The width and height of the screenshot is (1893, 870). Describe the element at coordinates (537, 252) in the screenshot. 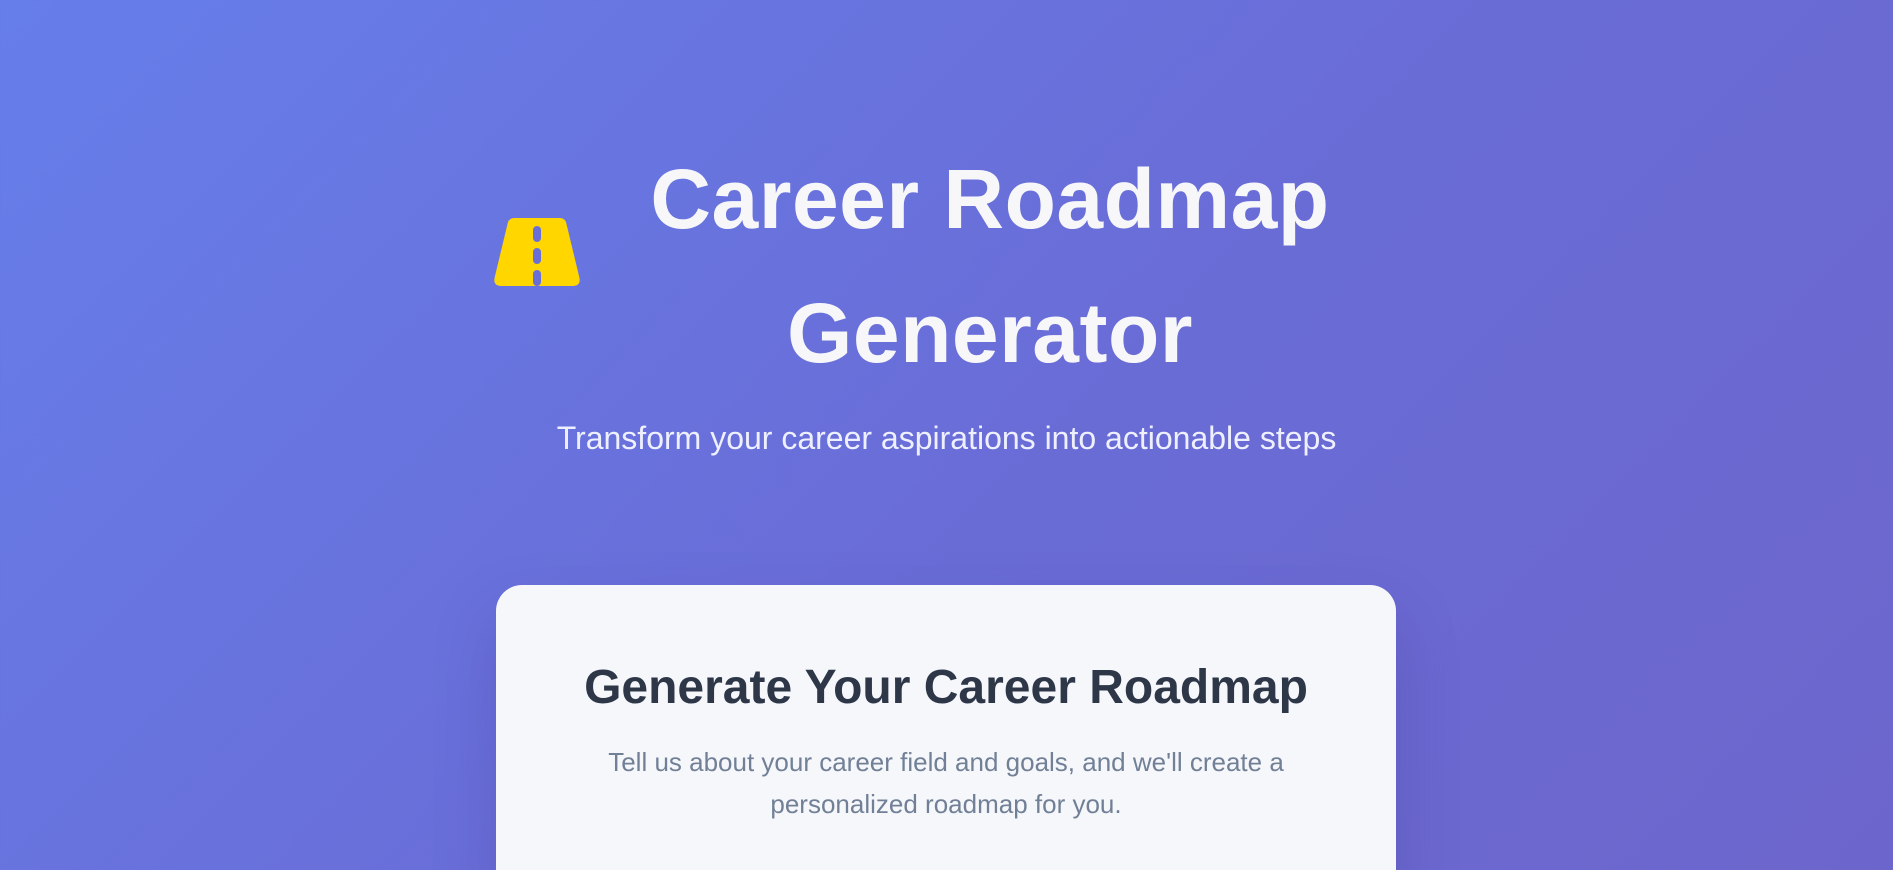

I see `road-icon` at that location.